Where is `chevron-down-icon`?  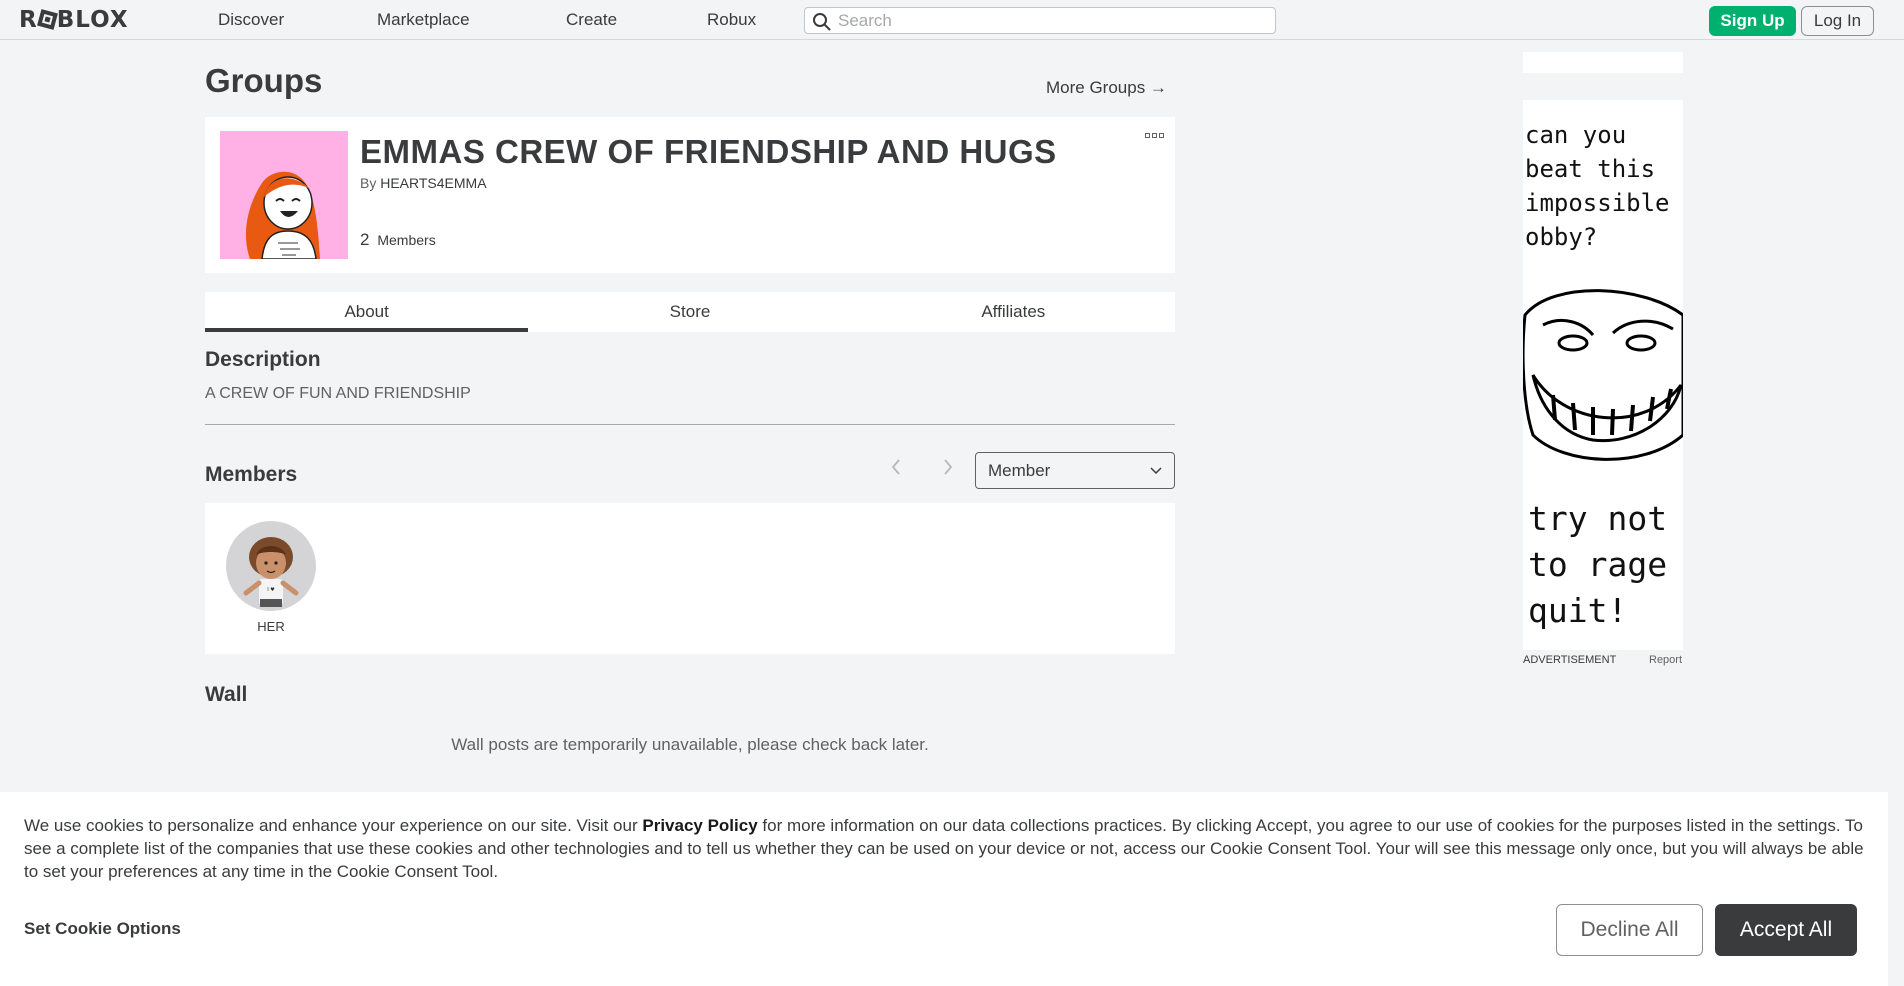 chevron-down-icon is located at coordinates (1156, 471).